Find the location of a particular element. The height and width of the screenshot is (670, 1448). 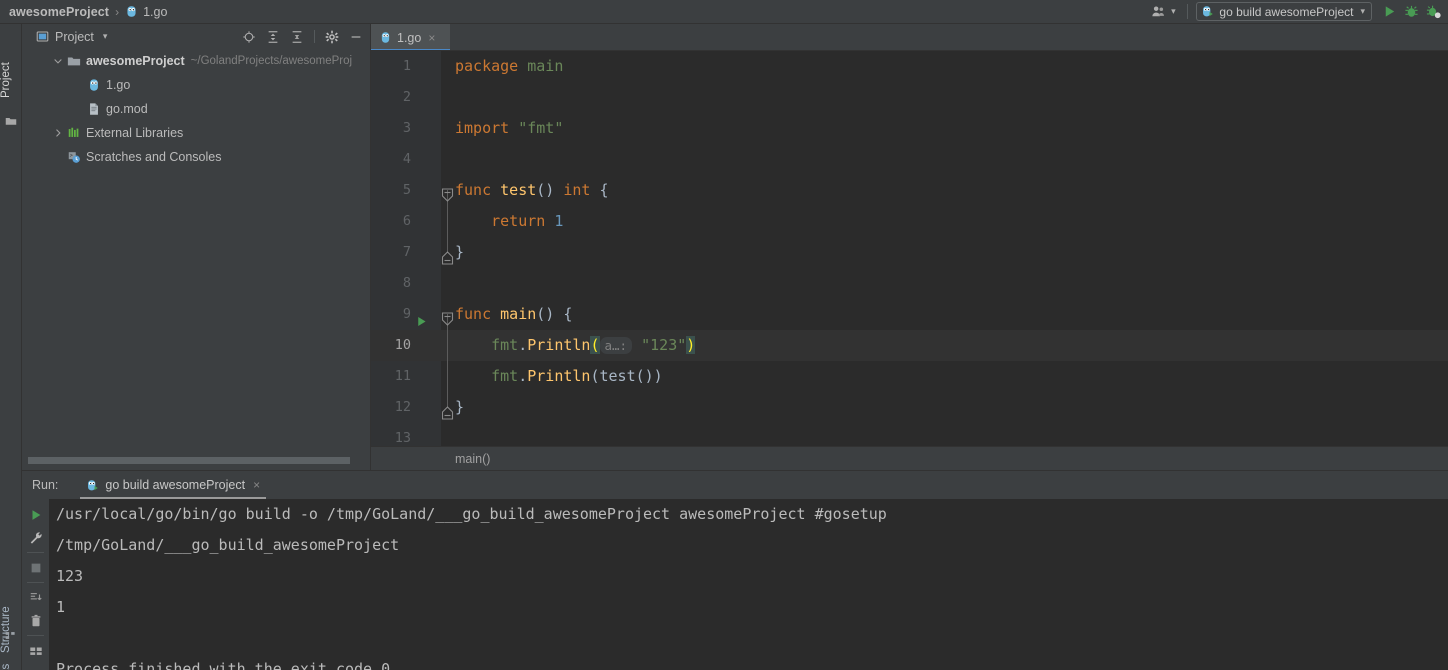

scratches-icon: > is located at coordinates (74, 157).